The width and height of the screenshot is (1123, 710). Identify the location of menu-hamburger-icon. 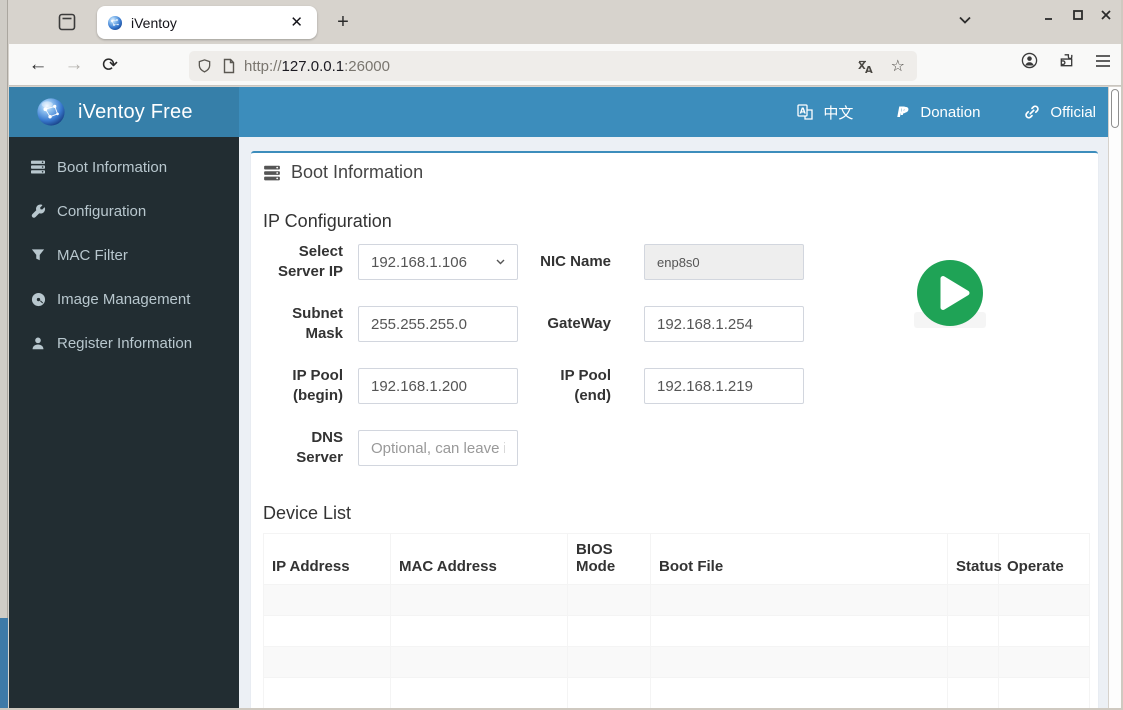
(1103, 61).